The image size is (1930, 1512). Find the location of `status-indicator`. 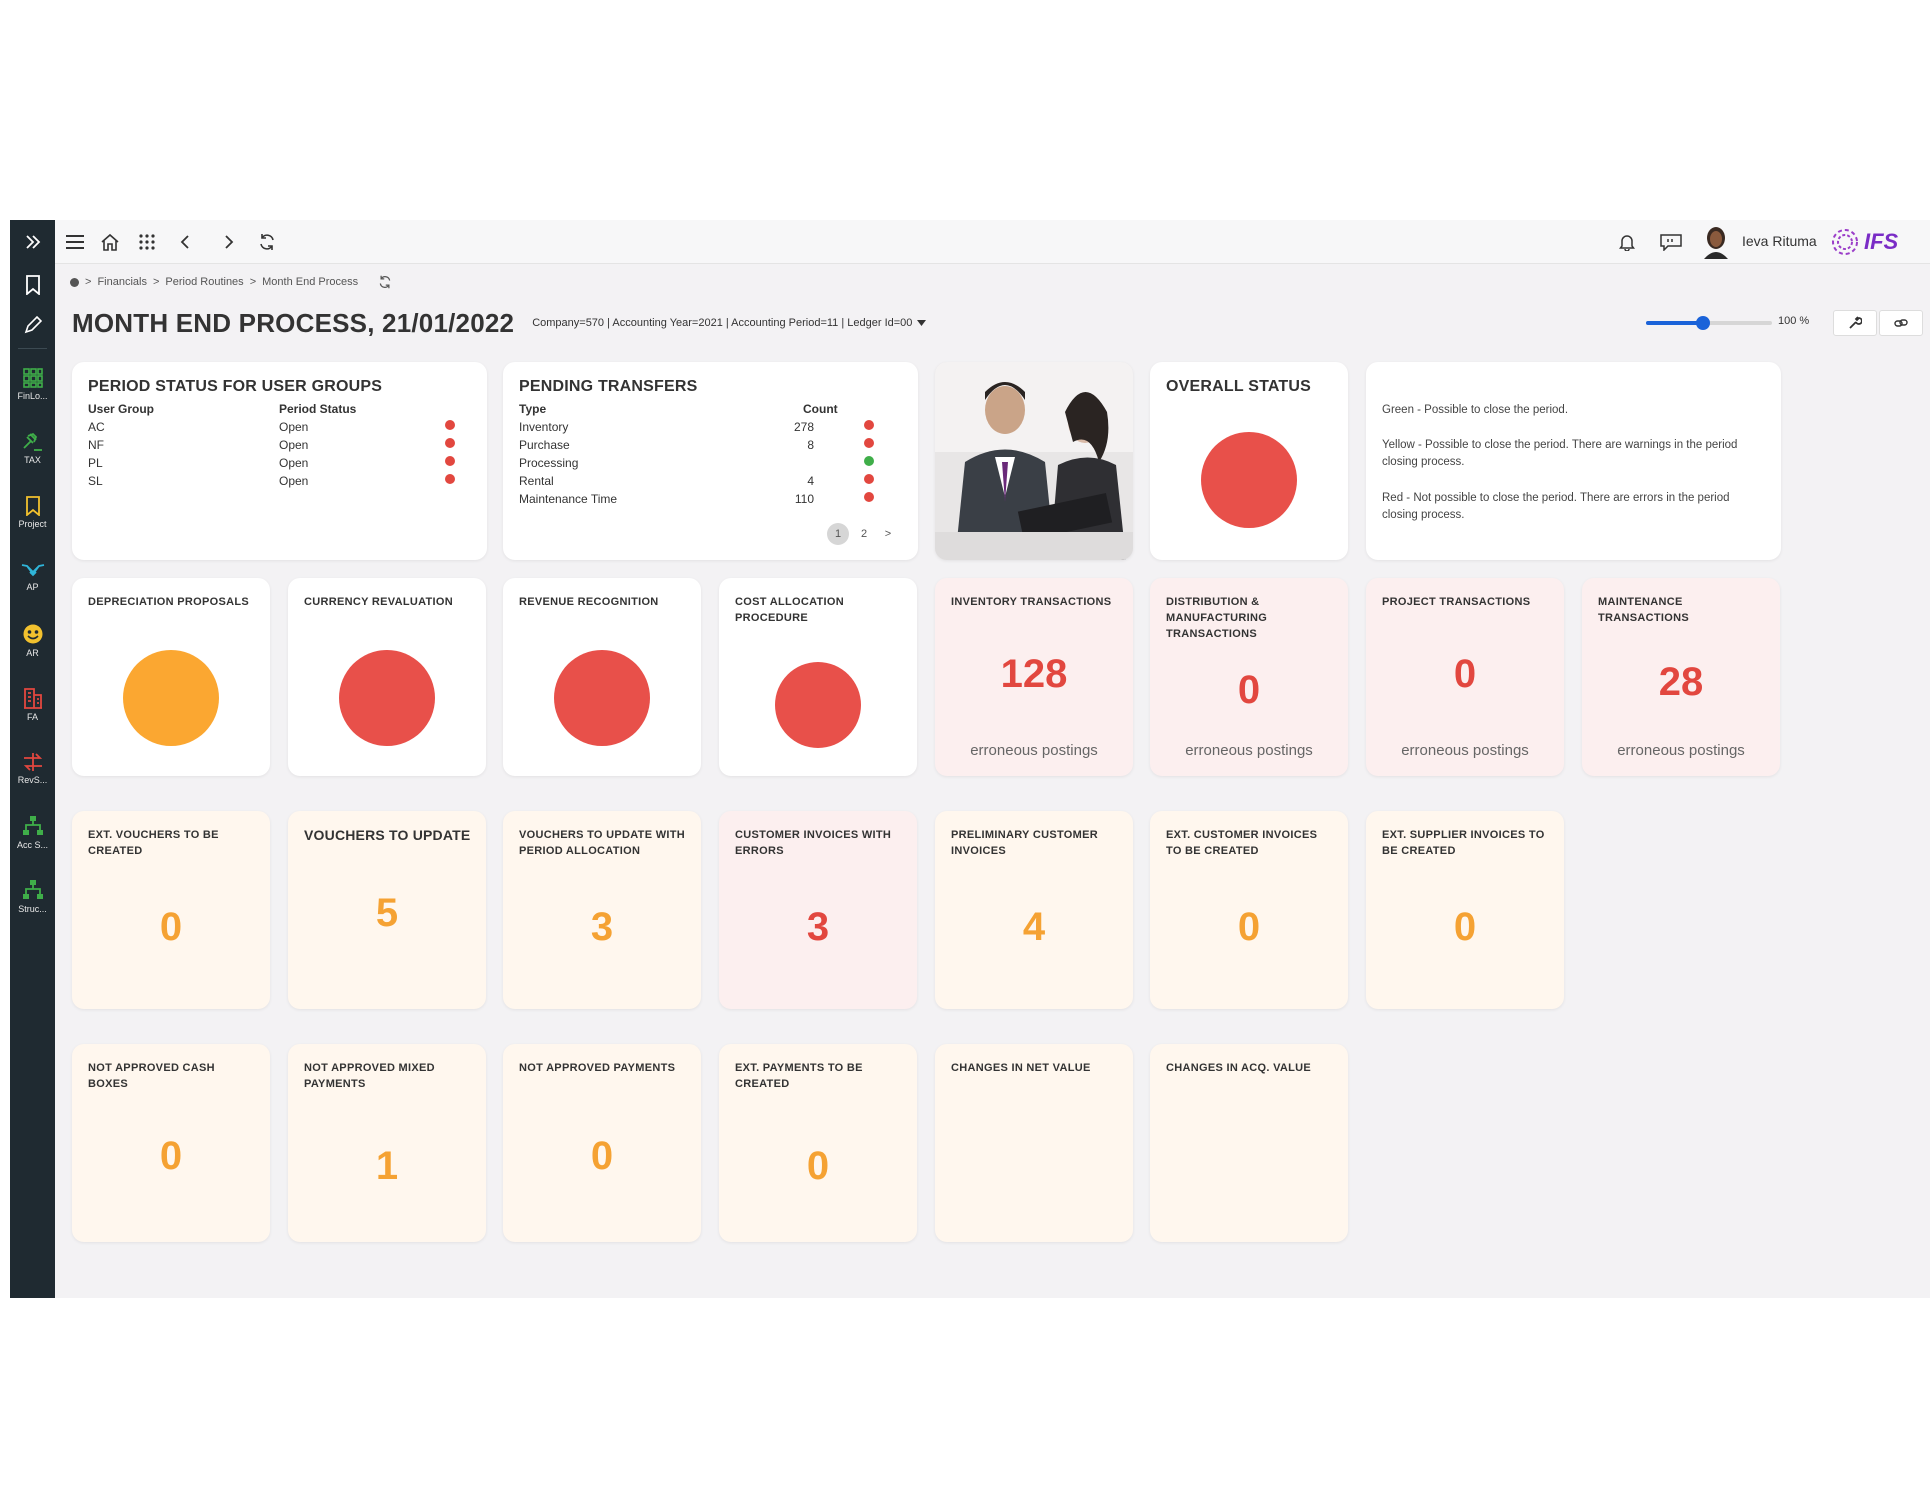

status-indicator is located at coordinates (818, 705).